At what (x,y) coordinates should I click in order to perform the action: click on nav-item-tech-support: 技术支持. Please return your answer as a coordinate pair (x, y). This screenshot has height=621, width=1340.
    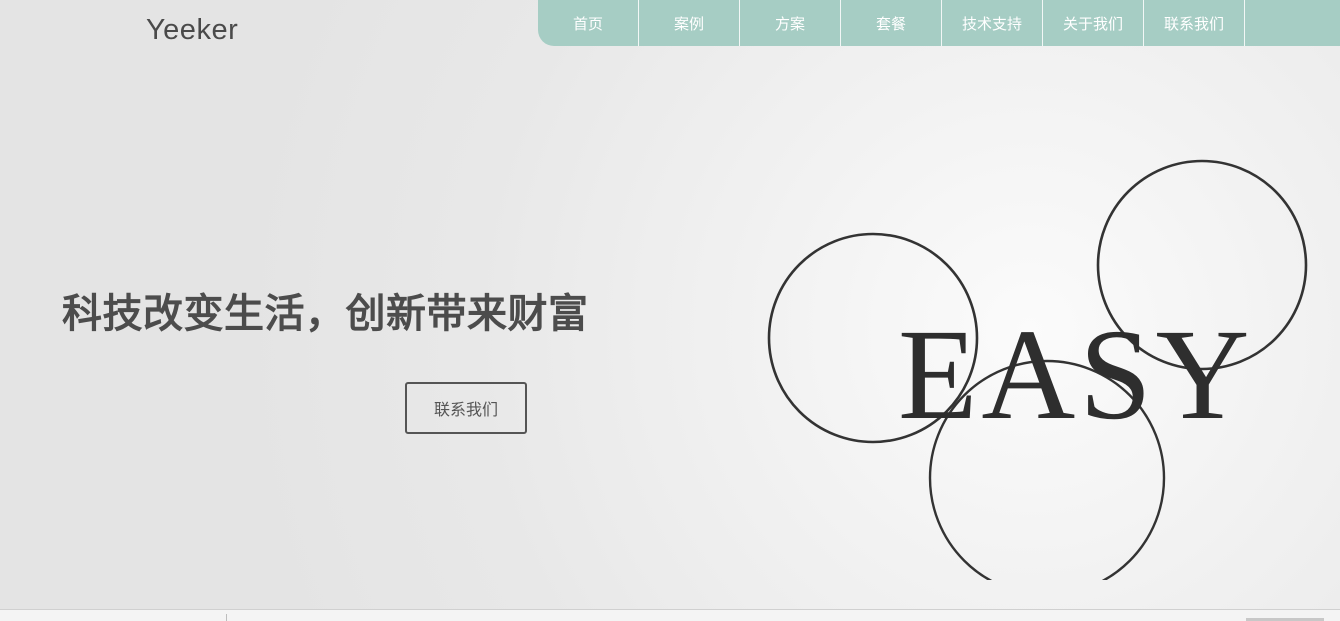
    Looking at the image, I should click on (992, 23).